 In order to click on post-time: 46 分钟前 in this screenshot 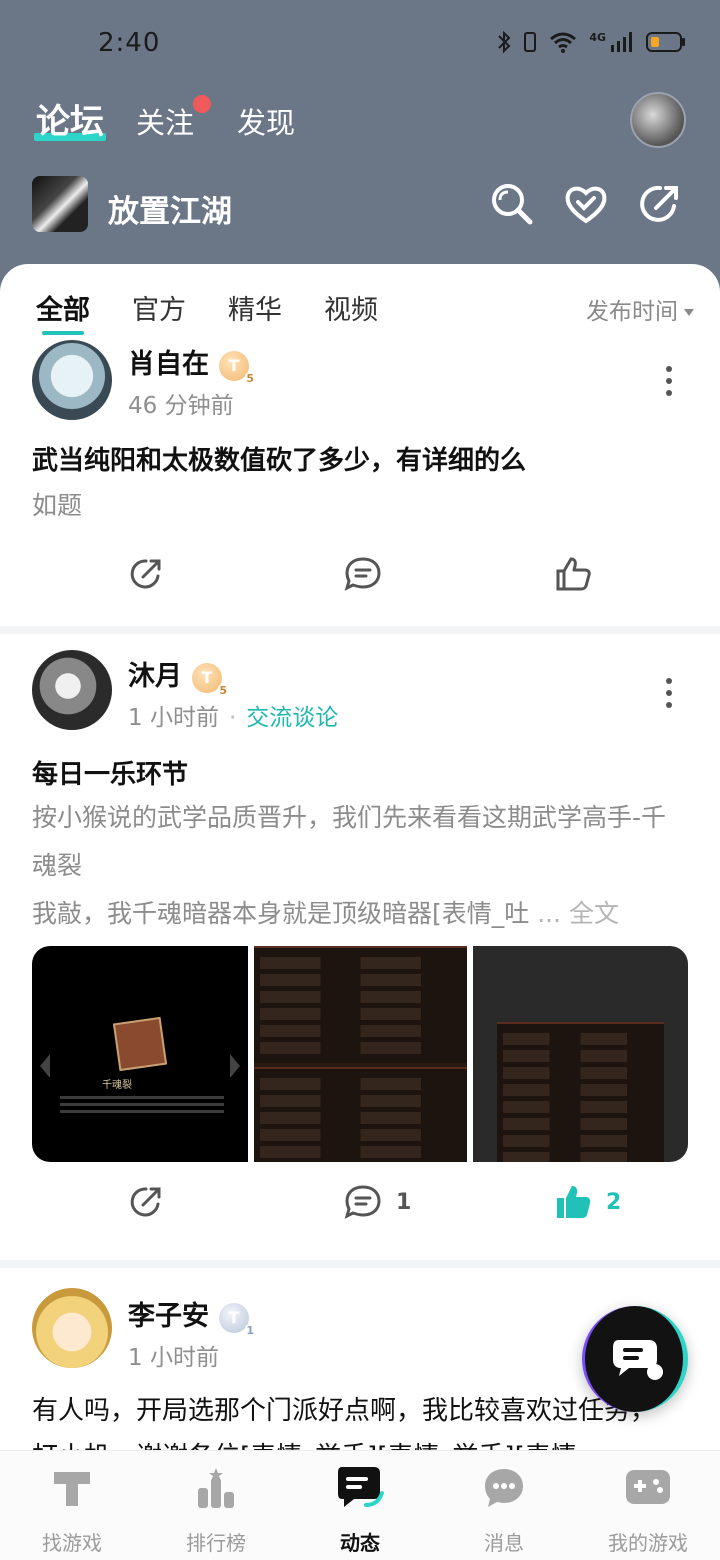, I will do `click(181, 406)`.